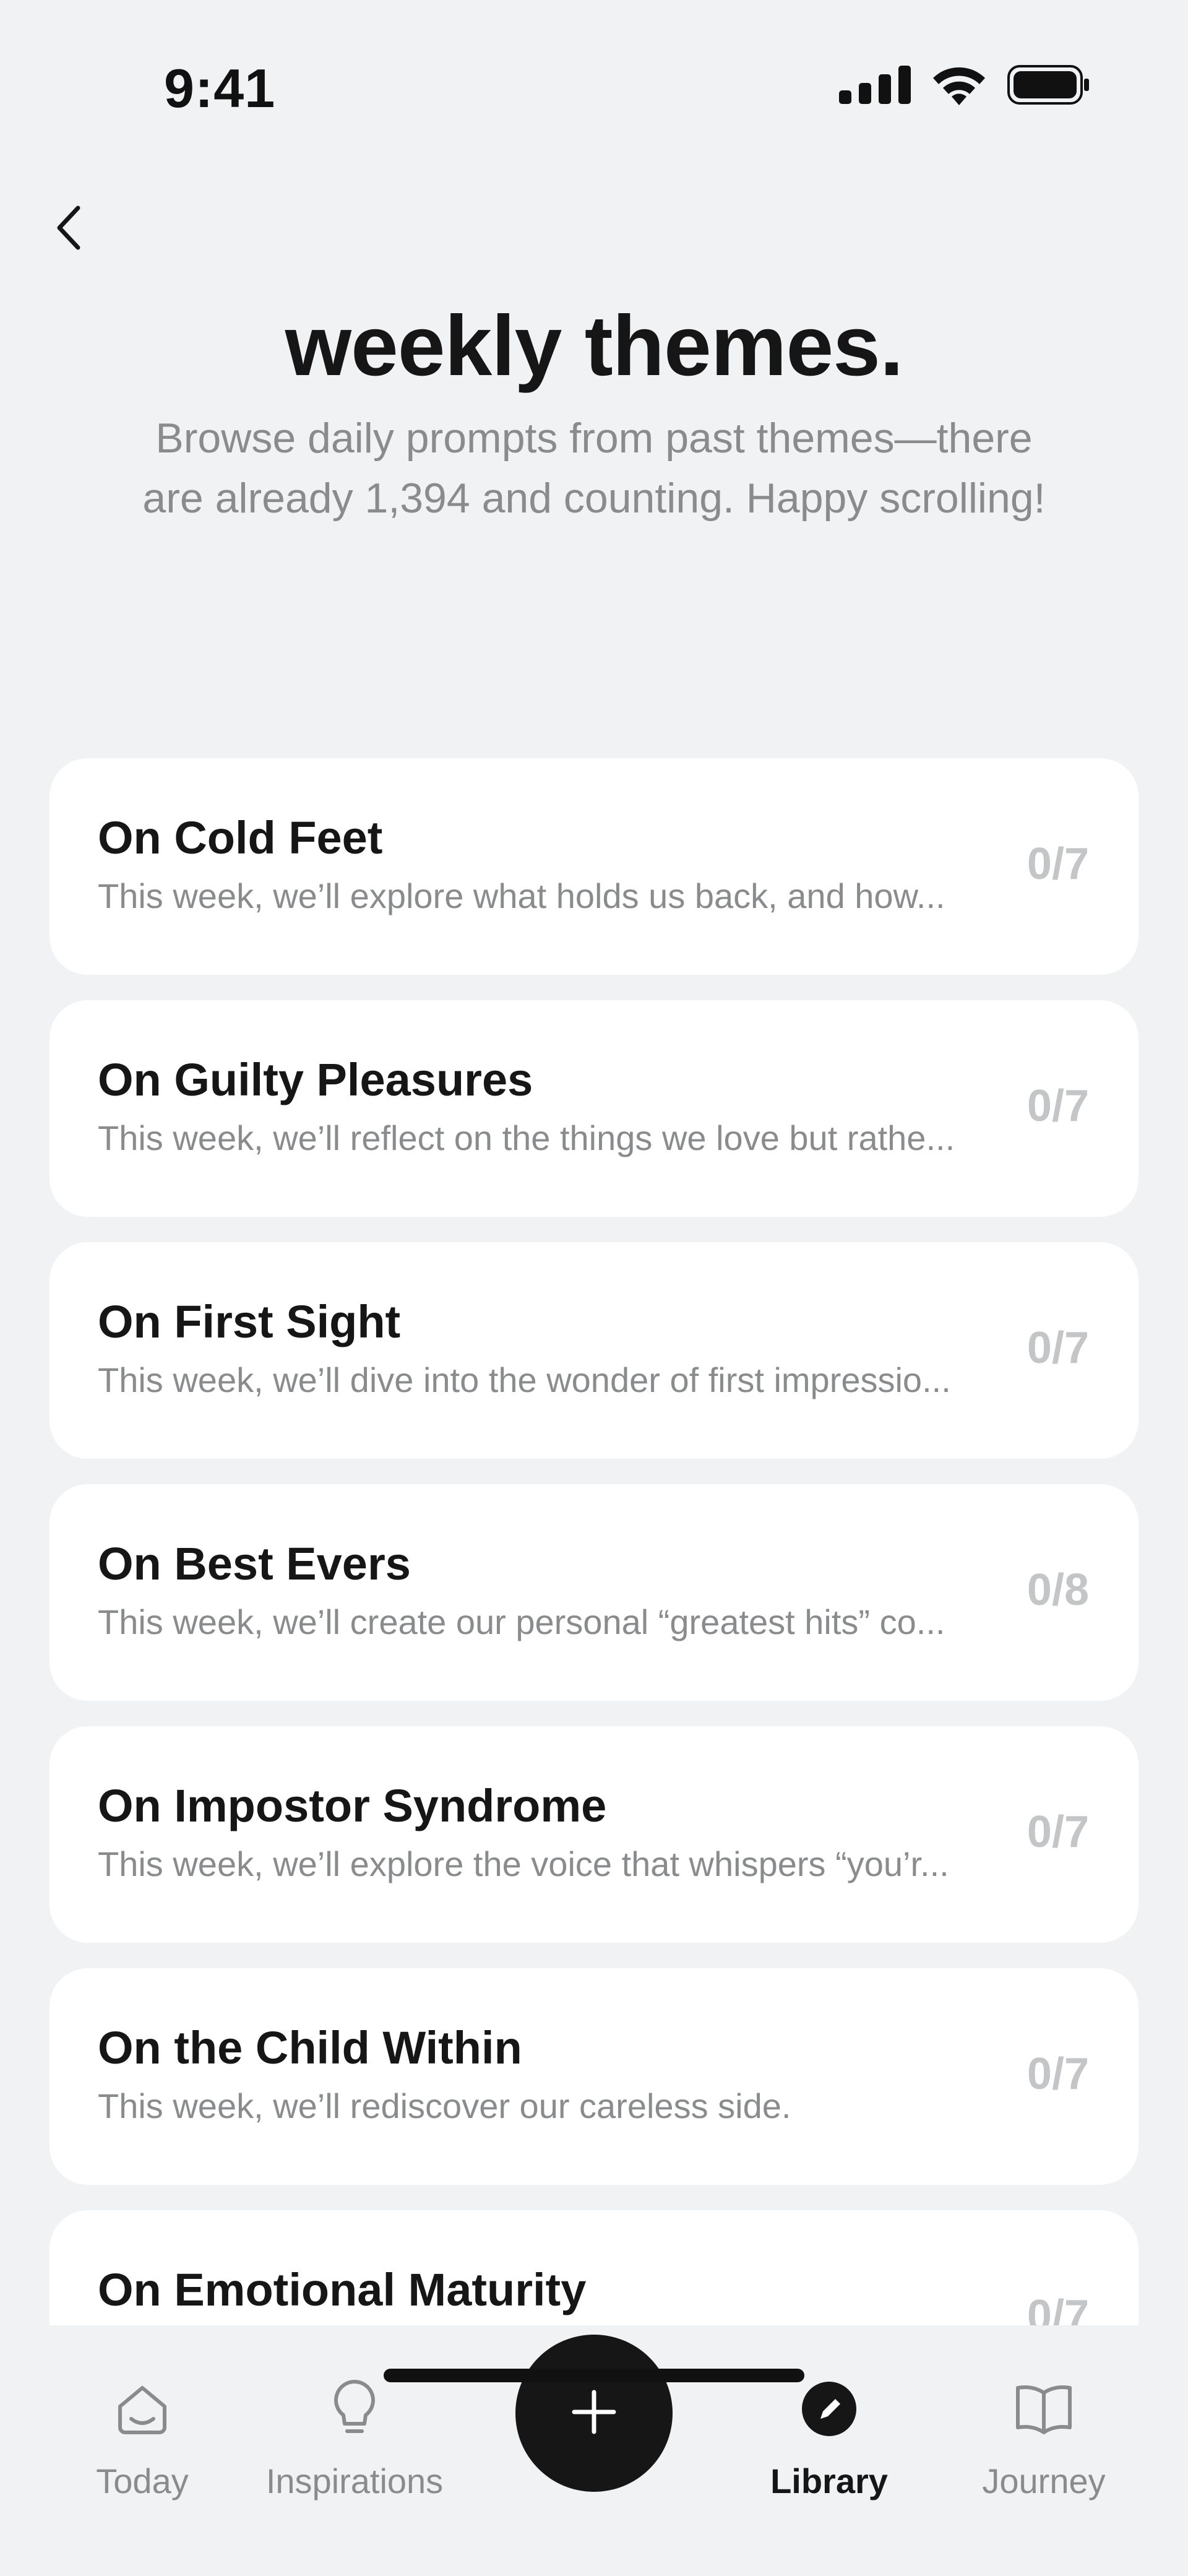 Image resolution: width=1188 pixels, height=2576 pixels. I want to click on theme-title: On Best Evers, so click(254, 1563).